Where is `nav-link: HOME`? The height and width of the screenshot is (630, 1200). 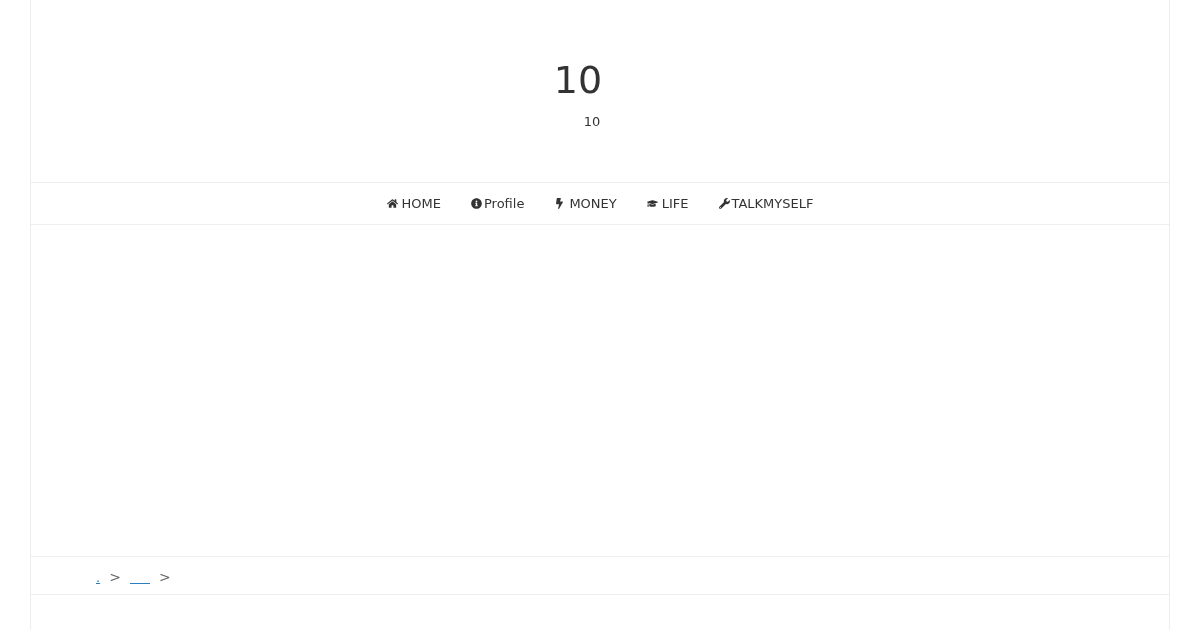 nav-link: HOME is located at coordinates (413, 203).